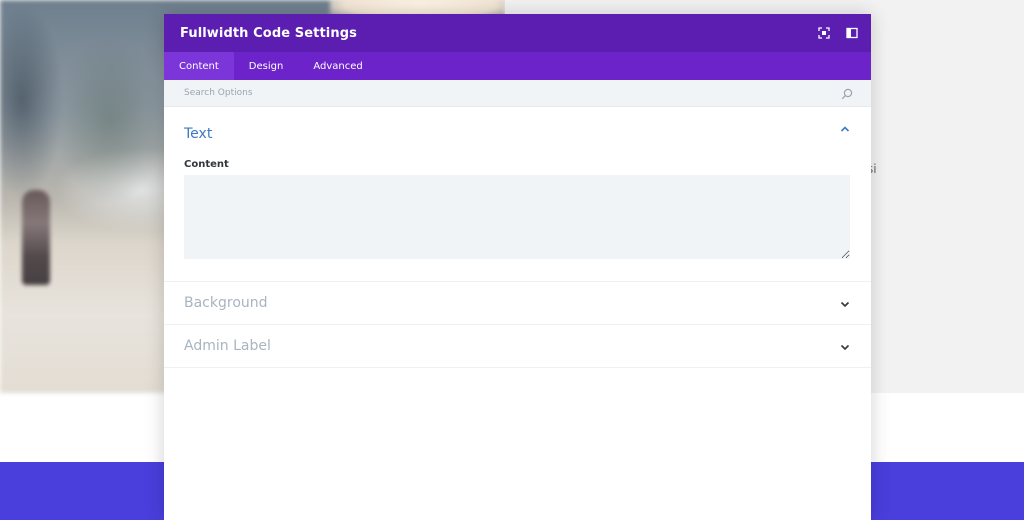 This screenshot has height=520, width=1024. What do you see at coordinates (227, 346) in the screenshot?
I see `section-title: Admin Label` at bounding box center [227, 346].